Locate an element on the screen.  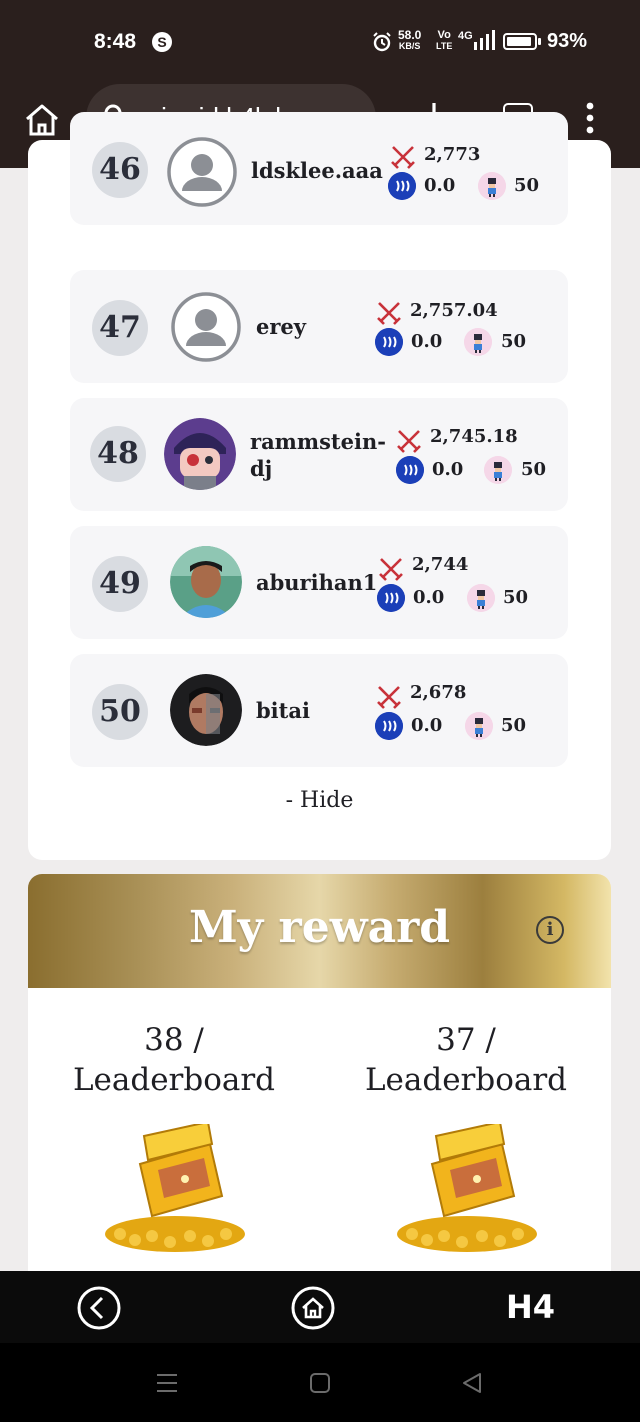
username: rammstein-dj is located at coordinates (318, 455).